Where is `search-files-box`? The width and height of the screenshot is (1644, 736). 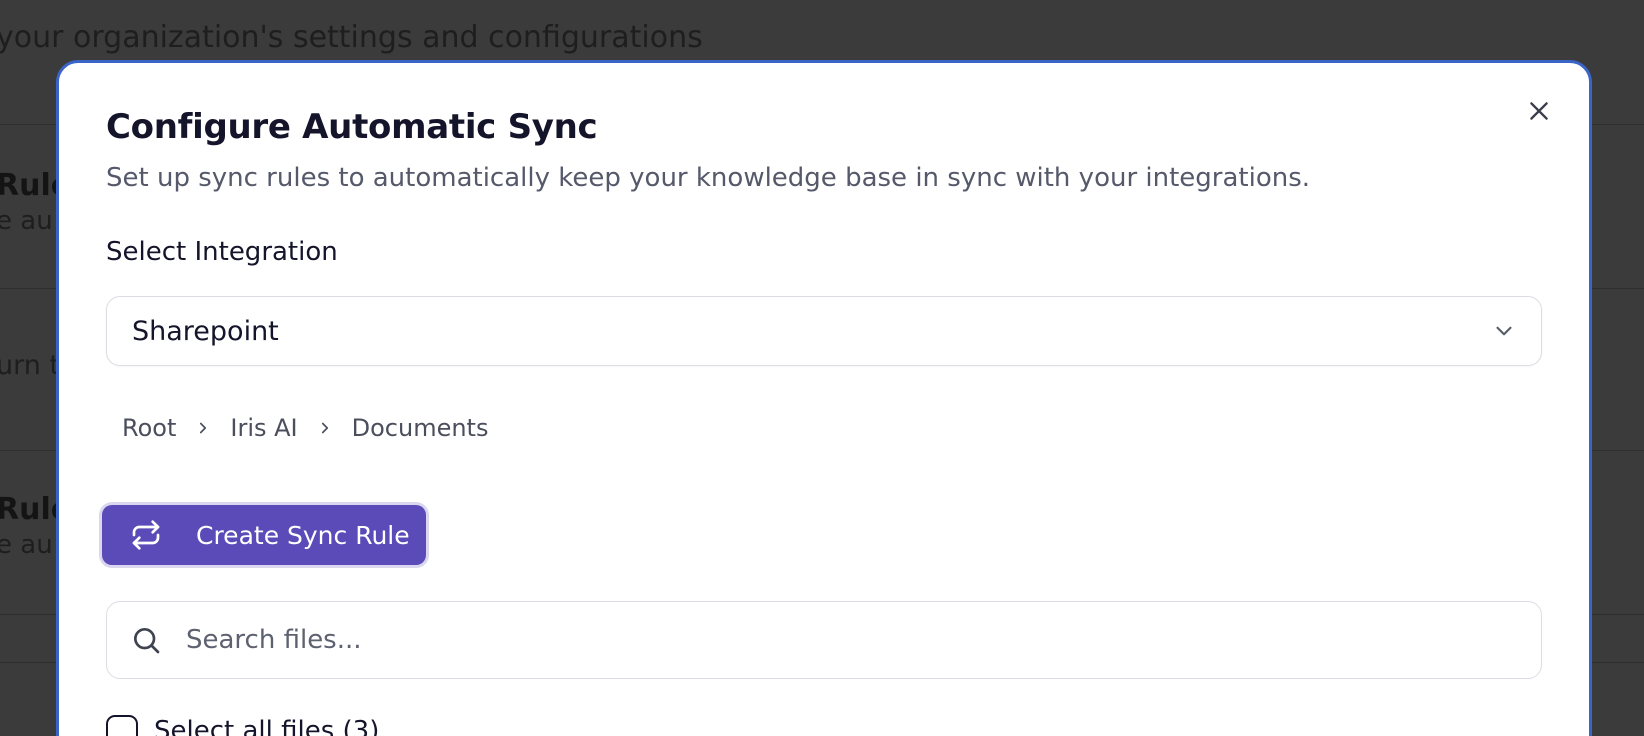
search-files-box is located at coordinates (824, 640).